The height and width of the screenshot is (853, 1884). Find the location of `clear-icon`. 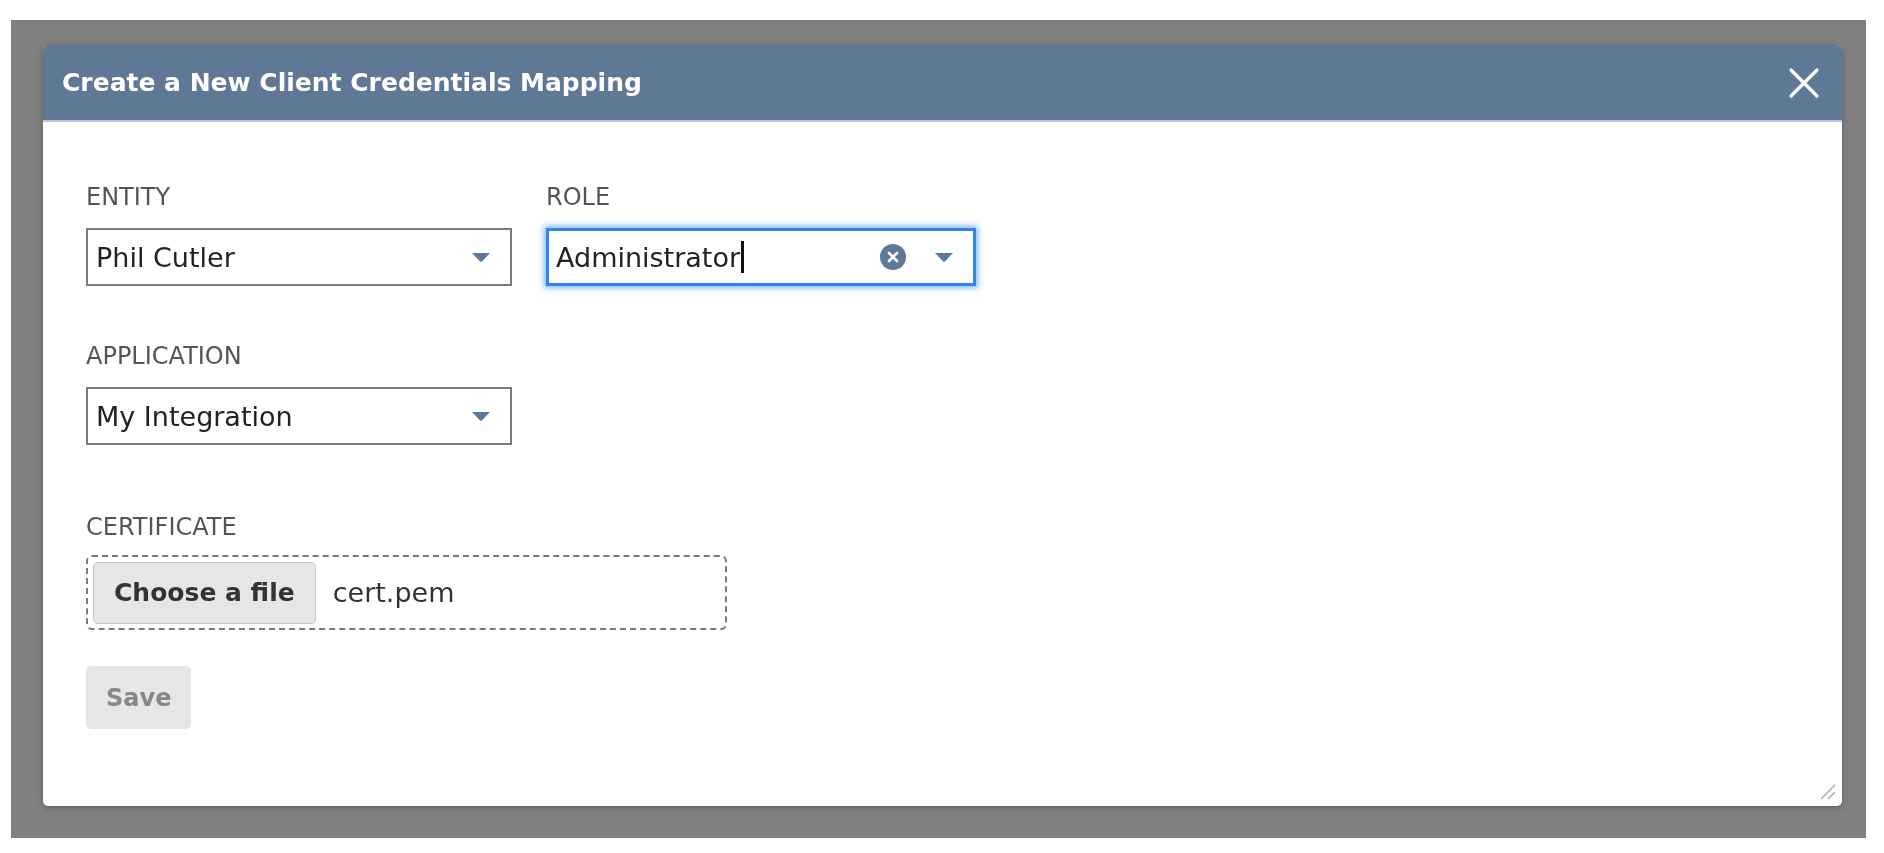

clear-icon is located at coordinates (893, 257).